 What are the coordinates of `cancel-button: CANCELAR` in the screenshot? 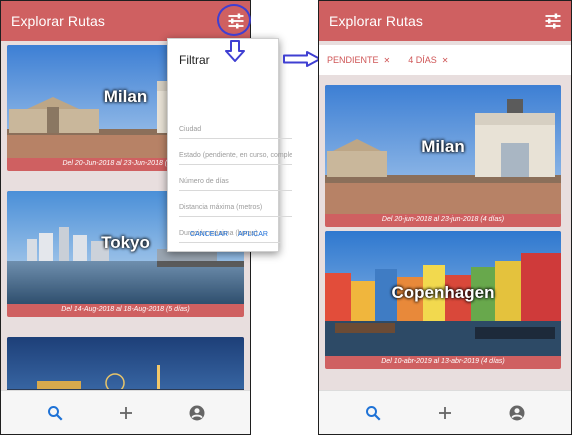 It's located at (209, 234).